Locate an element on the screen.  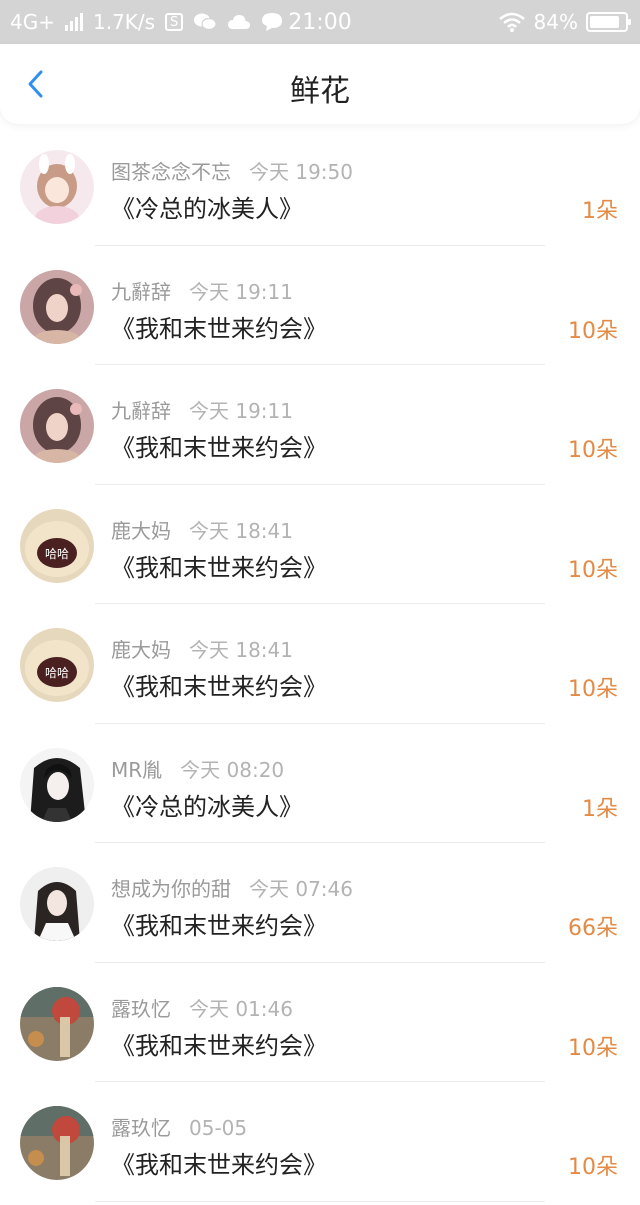
timestamp: 今天 19:50 is located at coordinates (301, 172).